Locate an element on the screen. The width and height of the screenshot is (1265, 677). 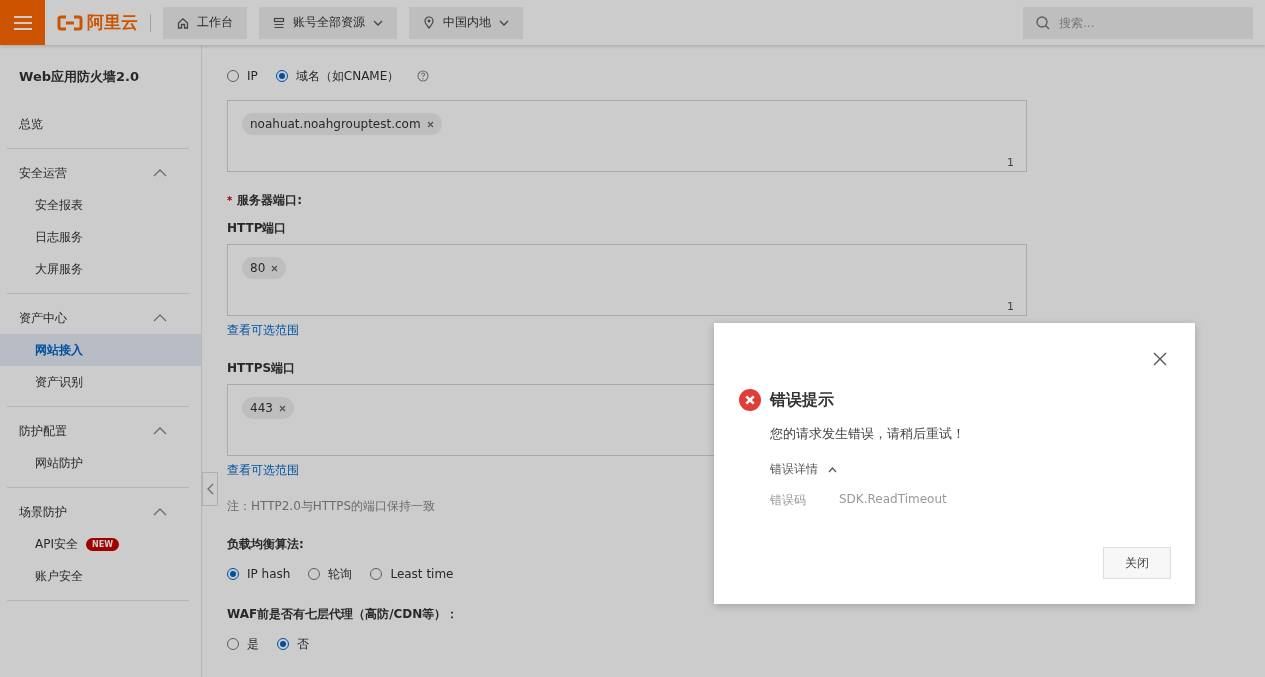
sidebar-group-header: 场景防护 is located at coordinates (98, 512).